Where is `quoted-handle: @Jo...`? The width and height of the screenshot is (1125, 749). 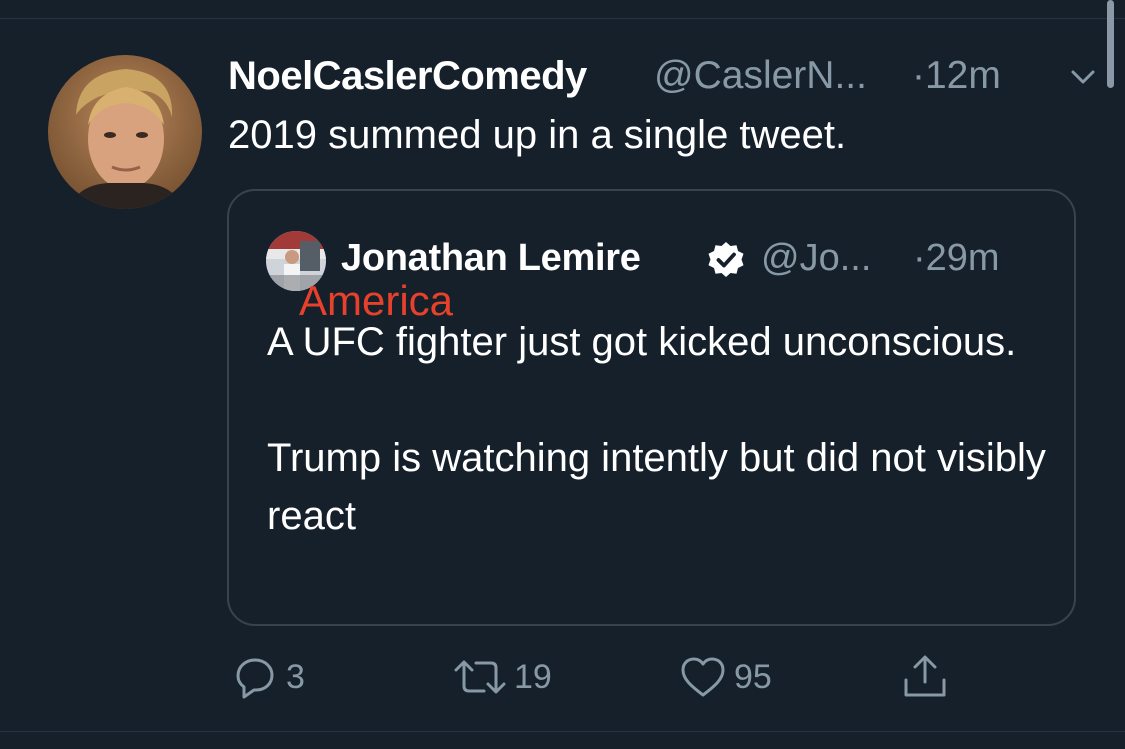
quoted-handle: @Jo... is located at coordinates (816, 258).